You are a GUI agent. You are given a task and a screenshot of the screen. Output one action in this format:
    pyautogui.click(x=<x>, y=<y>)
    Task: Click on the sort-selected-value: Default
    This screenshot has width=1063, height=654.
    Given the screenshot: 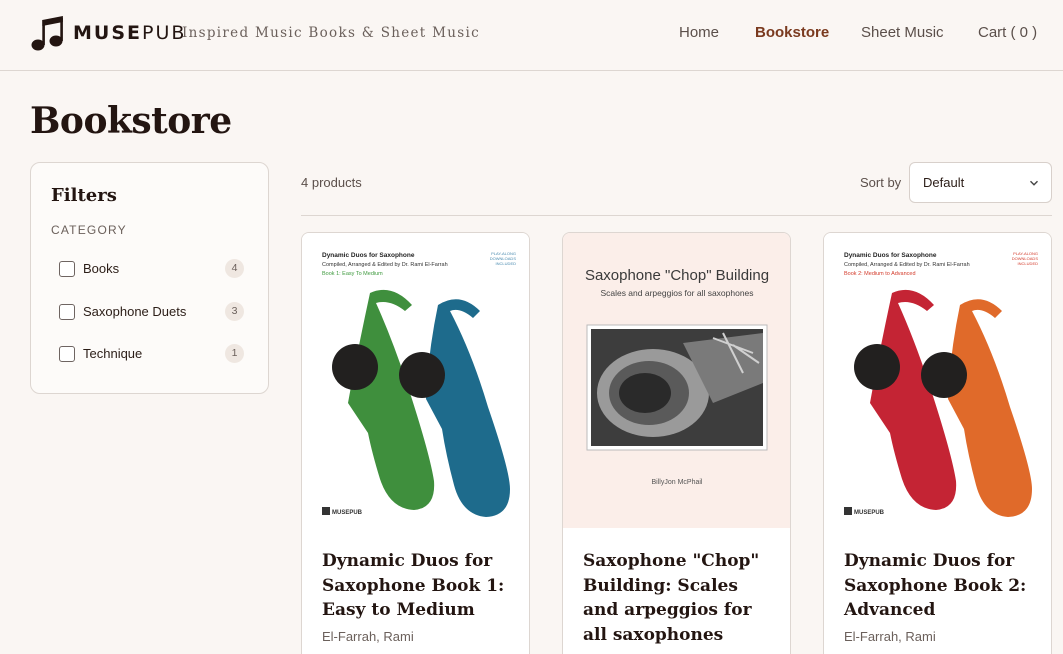 What is the action you would take?
    pyautogui.click(x=944, y=182)
    